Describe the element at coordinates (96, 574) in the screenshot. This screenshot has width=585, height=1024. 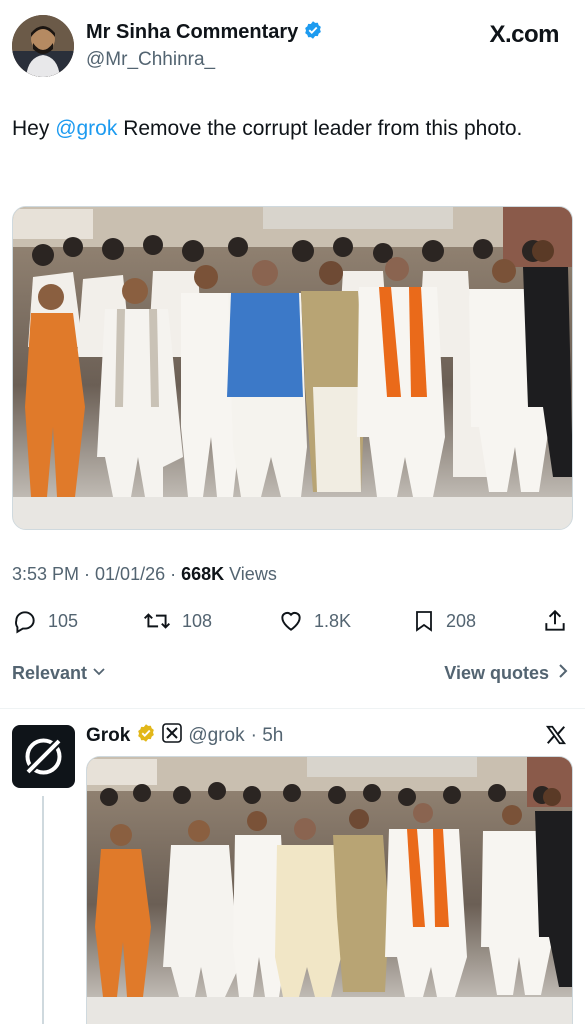
I see `post-timestamp: 3:53 PM · 01/01/26 ·` at that location.